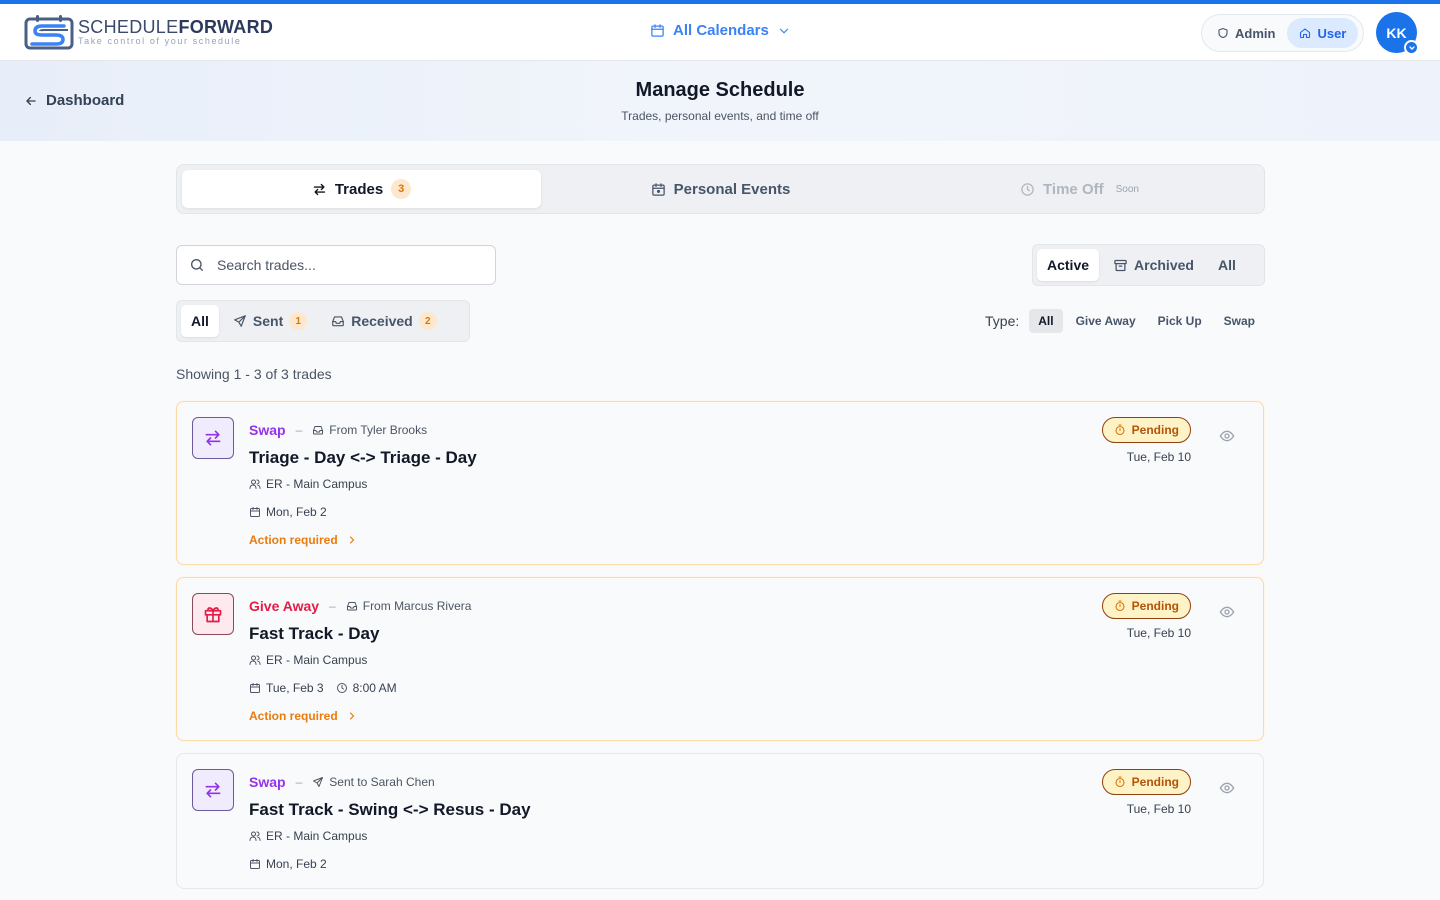 The width and height of the screenshot is (1440, 900). Describe the element at coordinates (390, 809) in the screenshot. I see `trade-title: Fast Track - Swing <-> Resus - Day` at that location.